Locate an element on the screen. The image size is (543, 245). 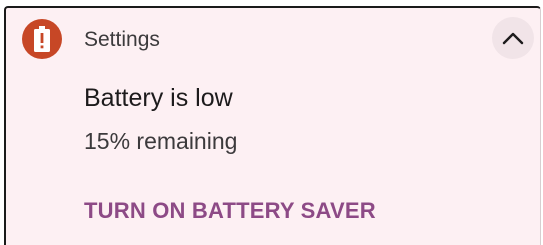
turn-on-battery-saver-button: TURN ON BATTERY SAVER is located at coordinates (230, 211).